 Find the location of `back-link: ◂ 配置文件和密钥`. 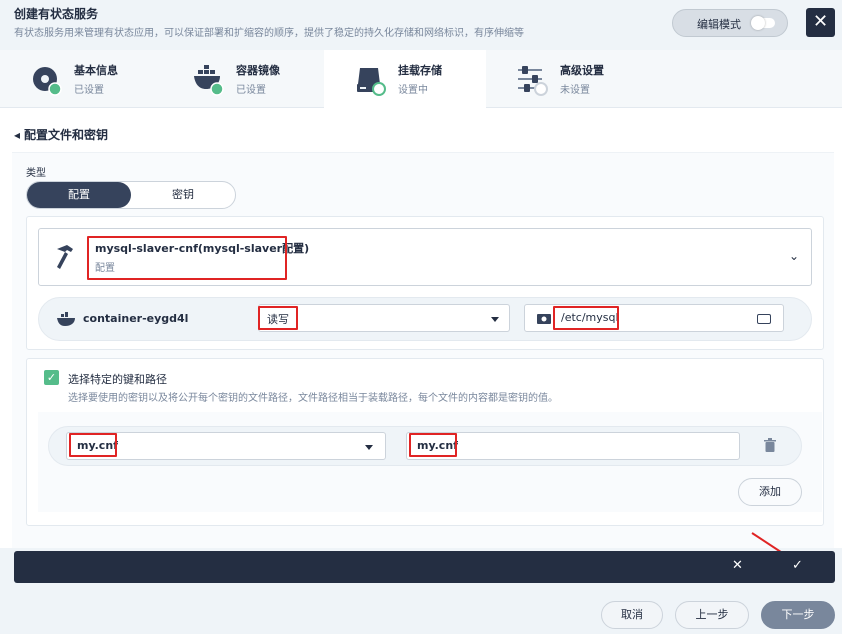

back-link: ◂ 配置文件和密钥 is located at coordinates (61, 134).